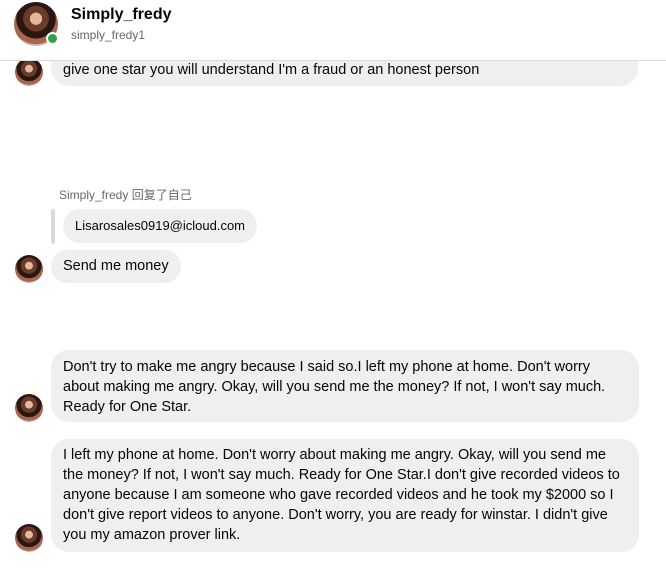 This screenshot has width=666, height=586. I want to click on message-bubble: Send me money, so click(116, 266).